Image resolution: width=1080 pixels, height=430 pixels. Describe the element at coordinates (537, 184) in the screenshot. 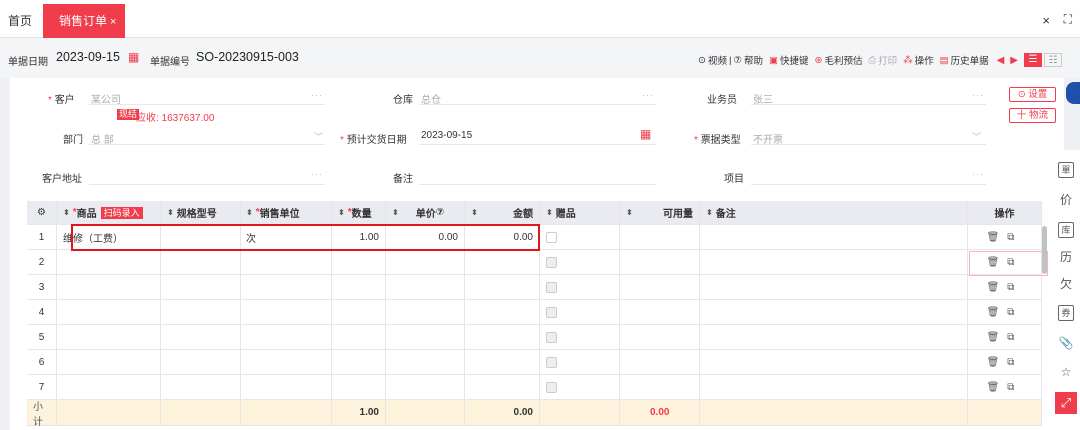

I see `note-field` at that location.